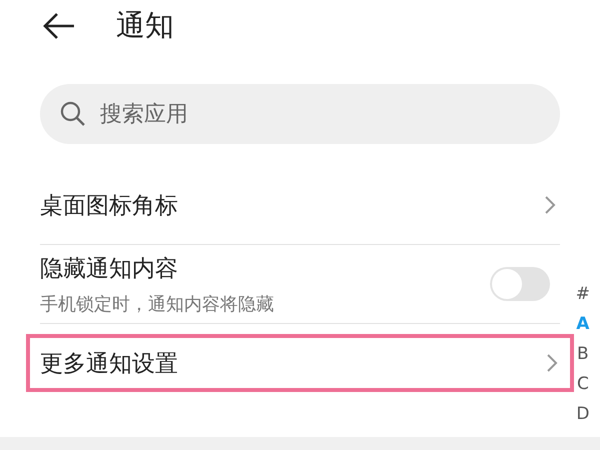 The width and height of the screenshot is (600, 450). What do you see at coordinates (73, 114) in the screenshot?
I see `search-icon` at bounding box center [73, 114].